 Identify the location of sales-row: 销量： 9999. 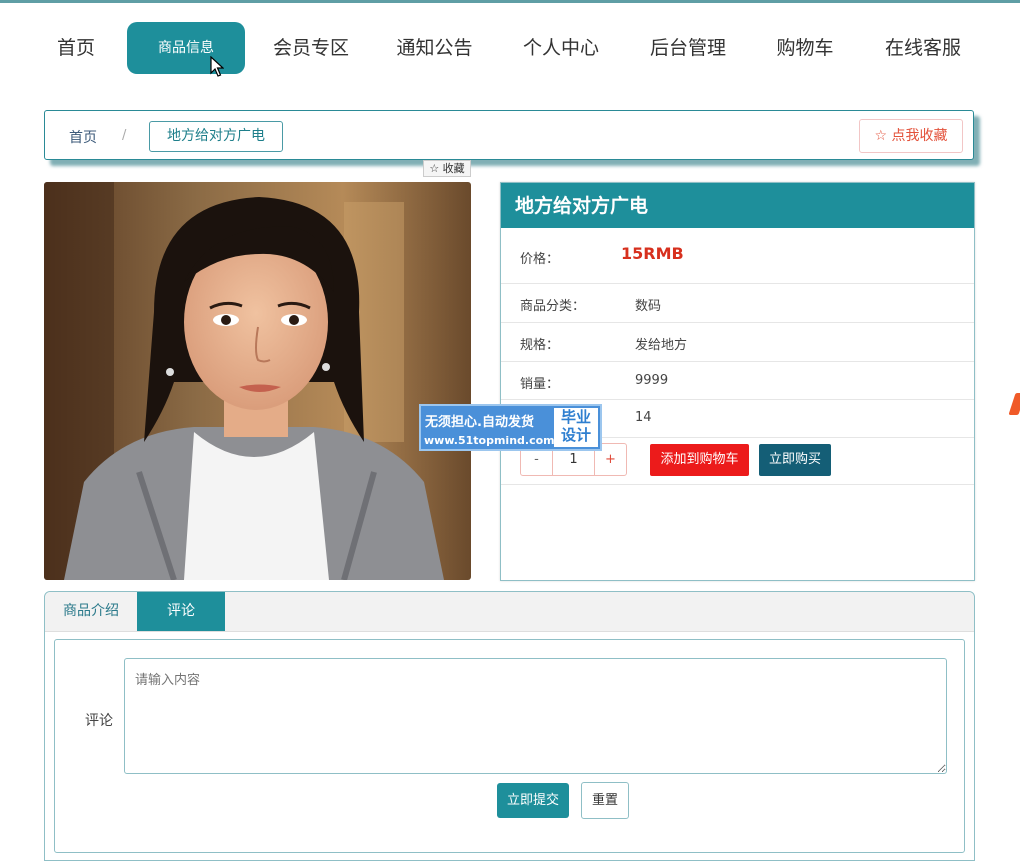
(737, 380).